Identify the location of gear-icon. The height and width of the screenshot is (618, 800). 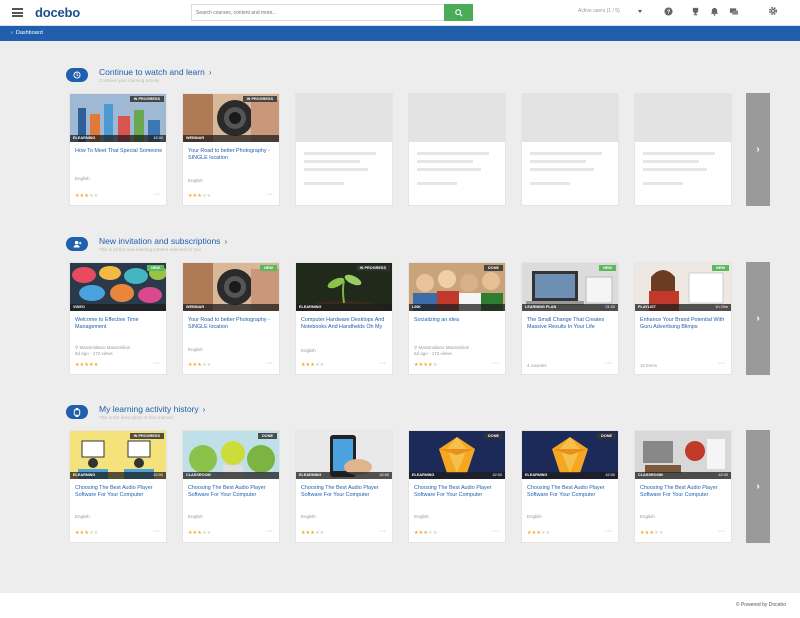
(773, 11).